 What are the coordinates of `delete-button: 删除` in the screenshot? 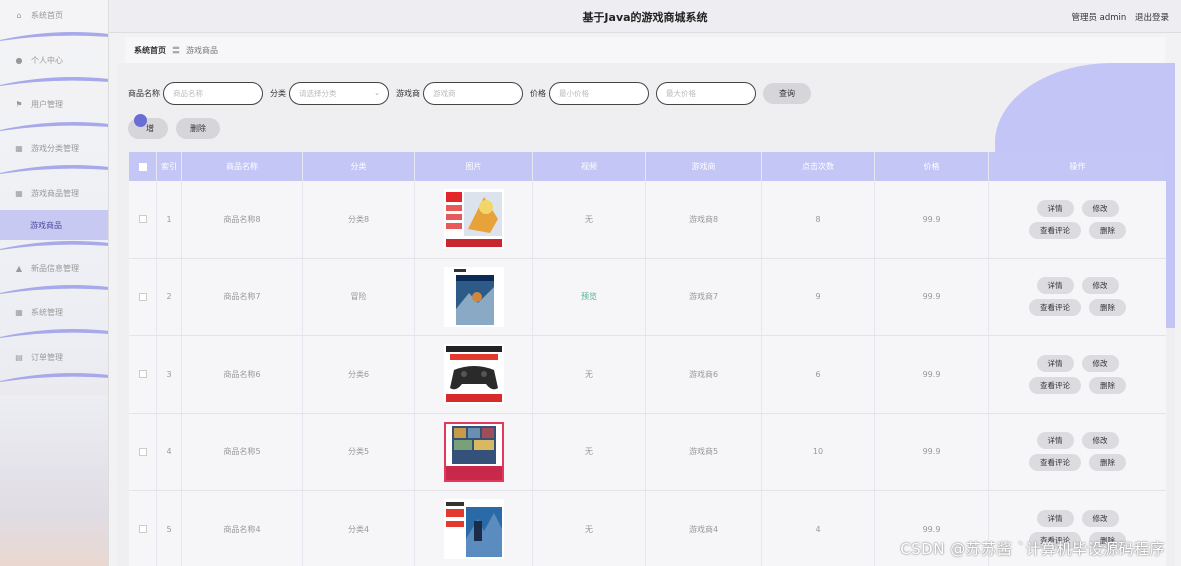 It's located at (198, 128).